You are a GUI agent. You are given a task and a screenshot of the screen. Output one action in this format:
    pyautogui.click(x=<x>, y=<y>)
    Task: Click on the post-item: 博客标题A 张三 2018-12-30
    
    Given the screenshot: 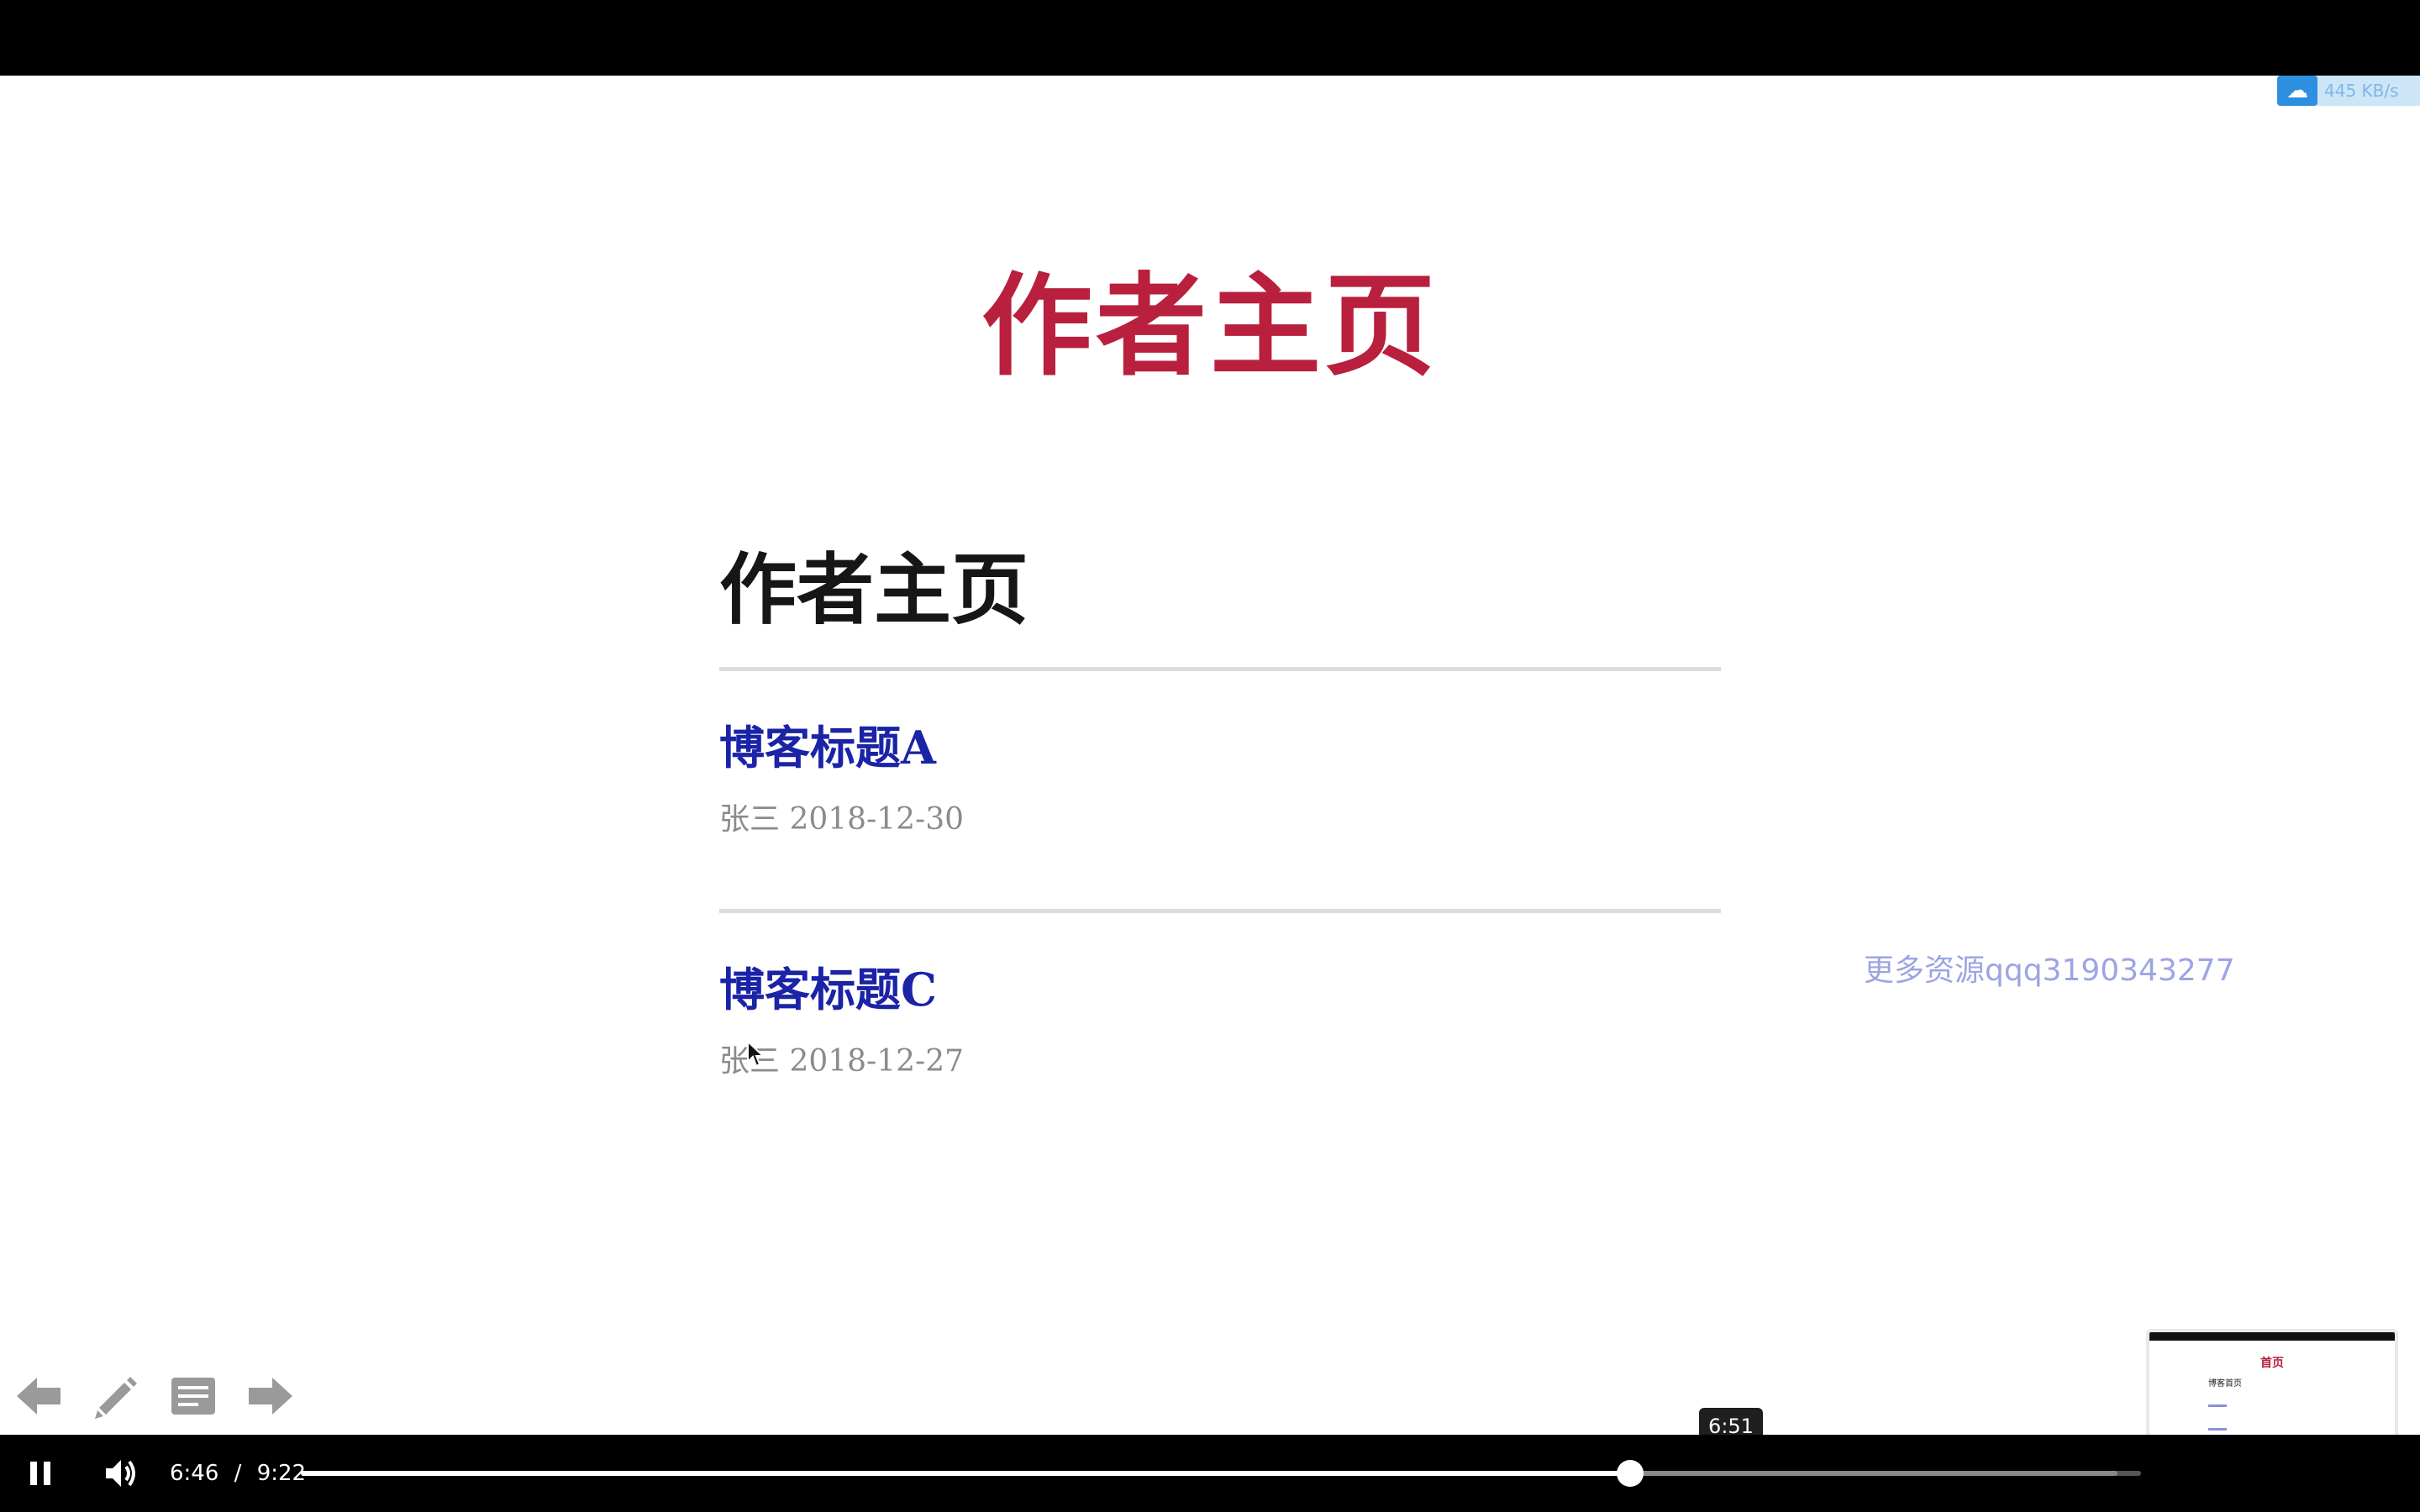 What is the action you would take?
    pyautogui.click(x=1220, y=790)
    